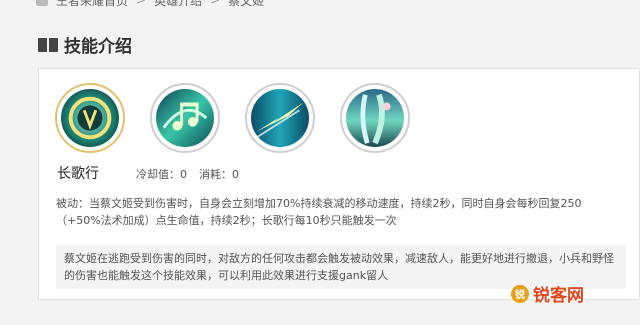  I want to click on skill-3-icon, so click(375, 118).